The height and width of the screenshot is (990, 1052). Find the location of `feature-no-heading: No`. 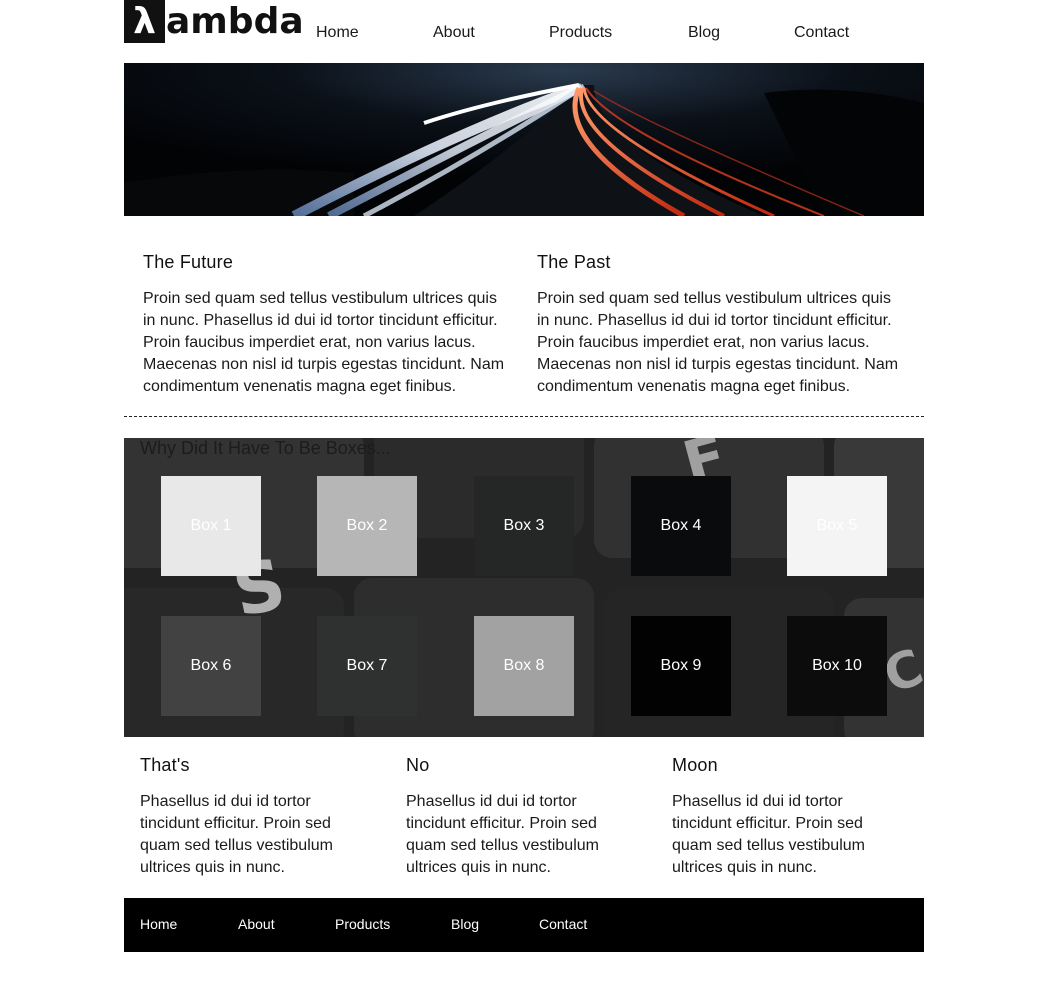

feature-no-heading: No is located at coordinates (418, 765).